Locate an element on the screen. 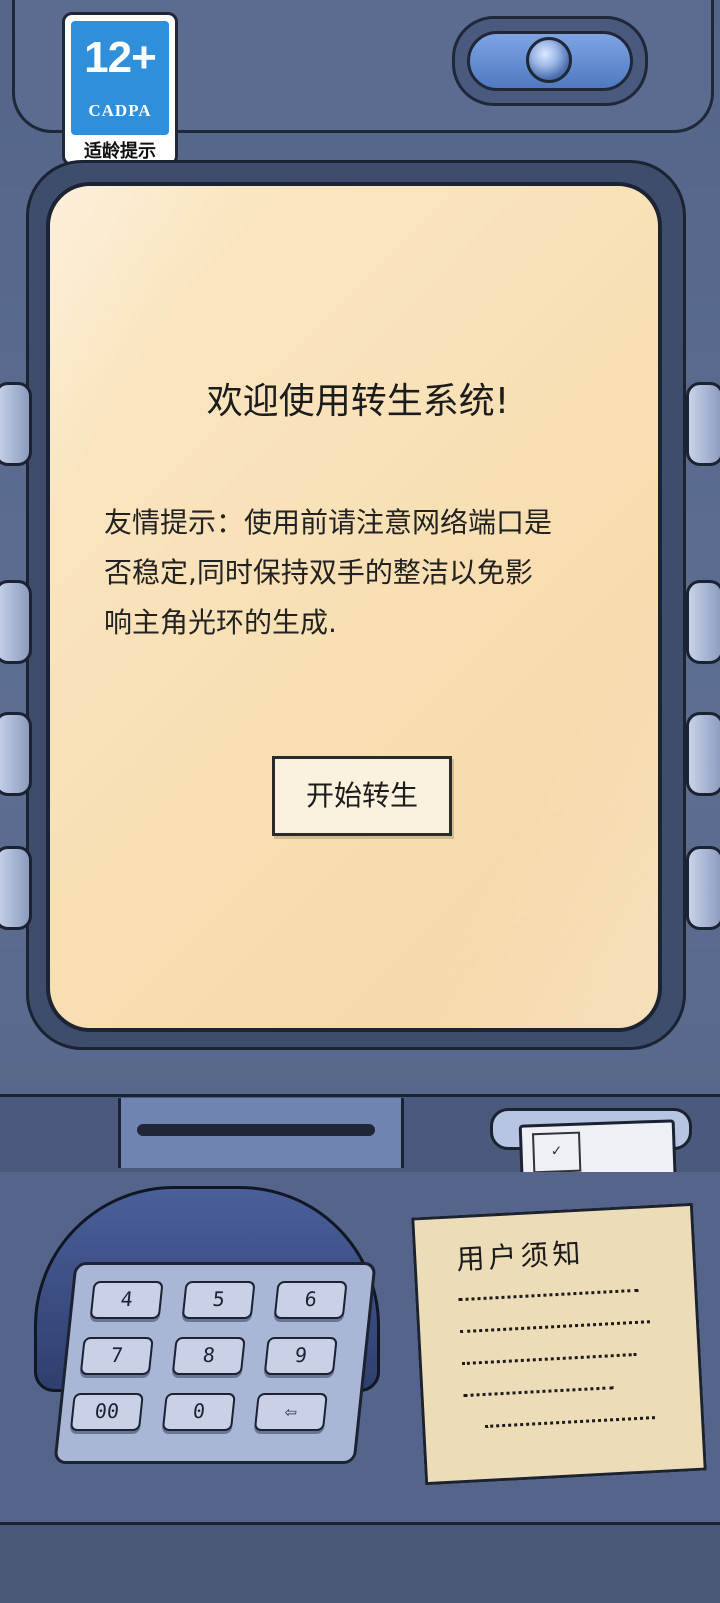 The width and height of the screenshot is (720, 1603). notice-line: 否稳定,同时保持双手的整洁以免影 is located at coordinates (318, 572).